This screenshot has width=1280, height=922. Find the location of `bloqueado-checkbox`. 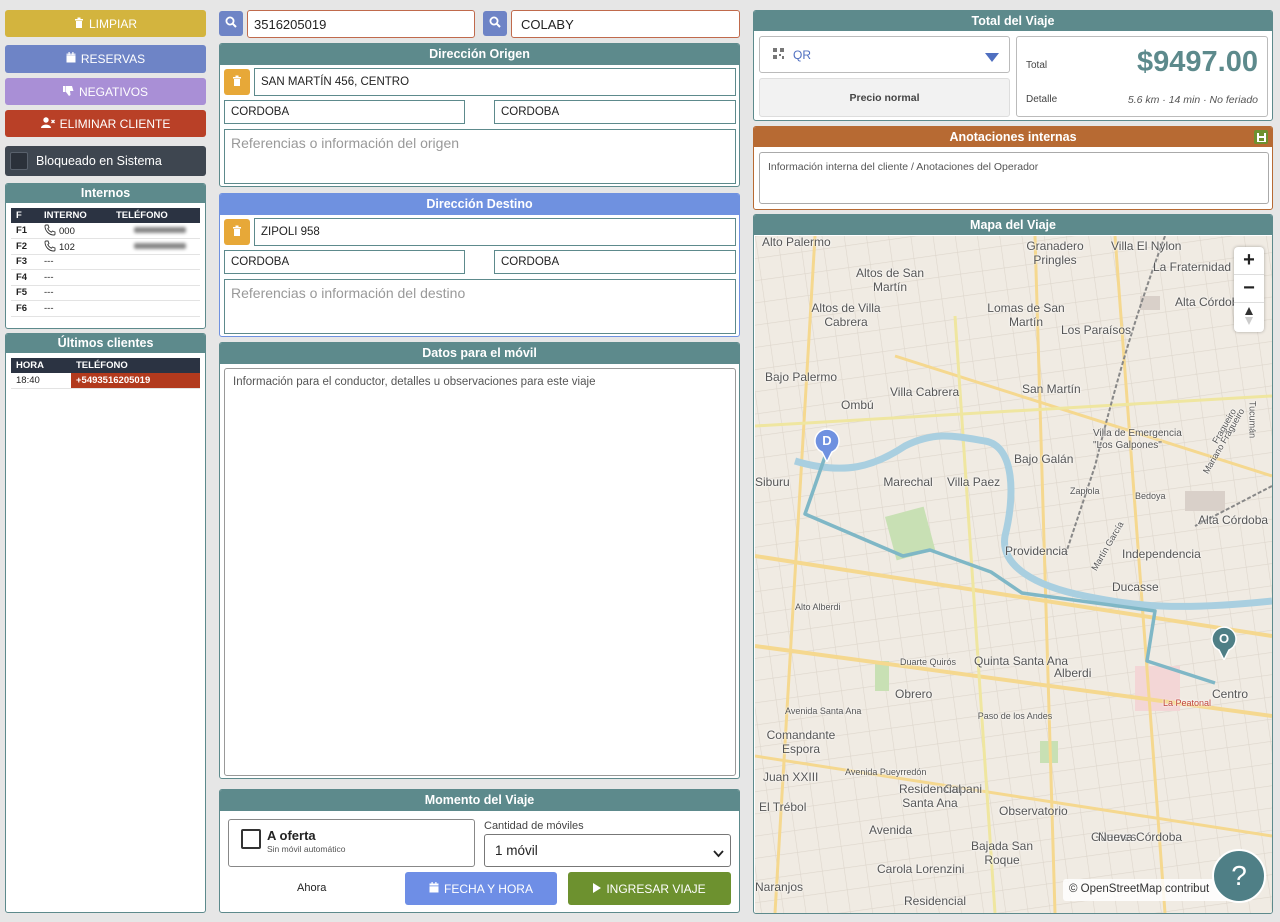

bloqueado-checkbox is located at coordinates (19, 161).